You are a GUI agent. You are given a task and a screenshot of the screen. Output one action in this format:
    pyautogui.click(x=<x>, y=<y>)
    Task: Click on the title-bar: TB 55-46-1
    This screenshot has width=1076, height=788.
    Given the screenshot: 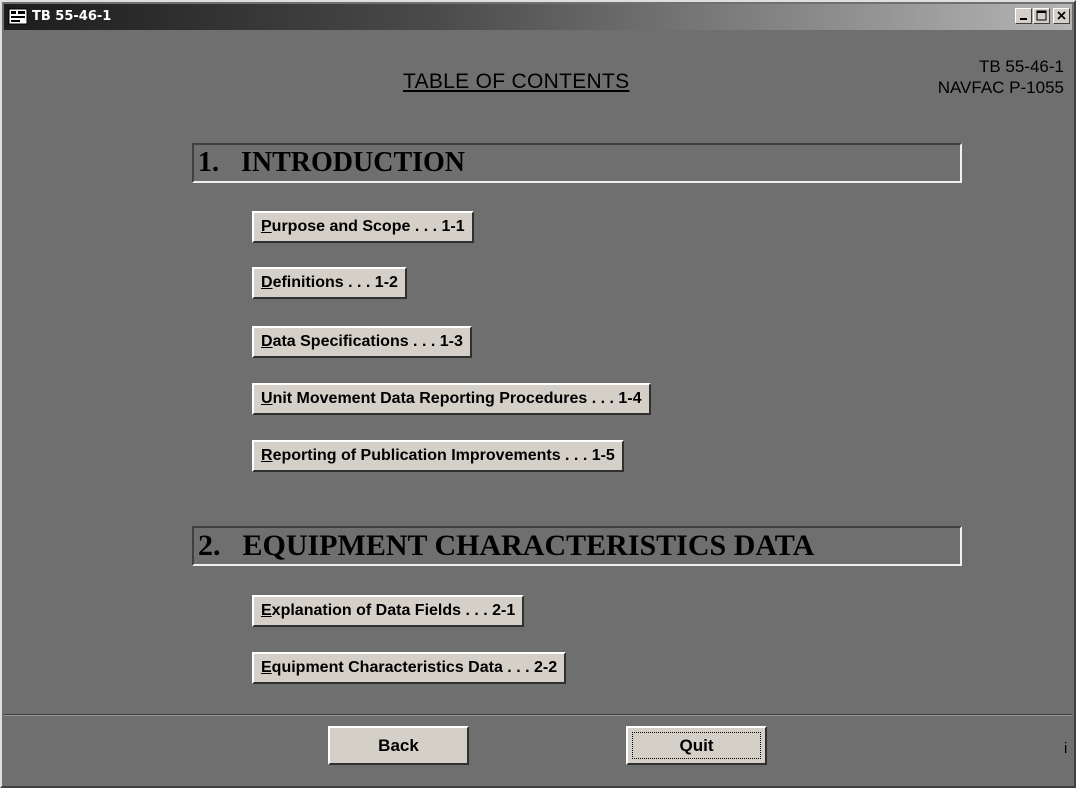 What is the action you would take?
    pyautogui.click(x=538, y=17)
    